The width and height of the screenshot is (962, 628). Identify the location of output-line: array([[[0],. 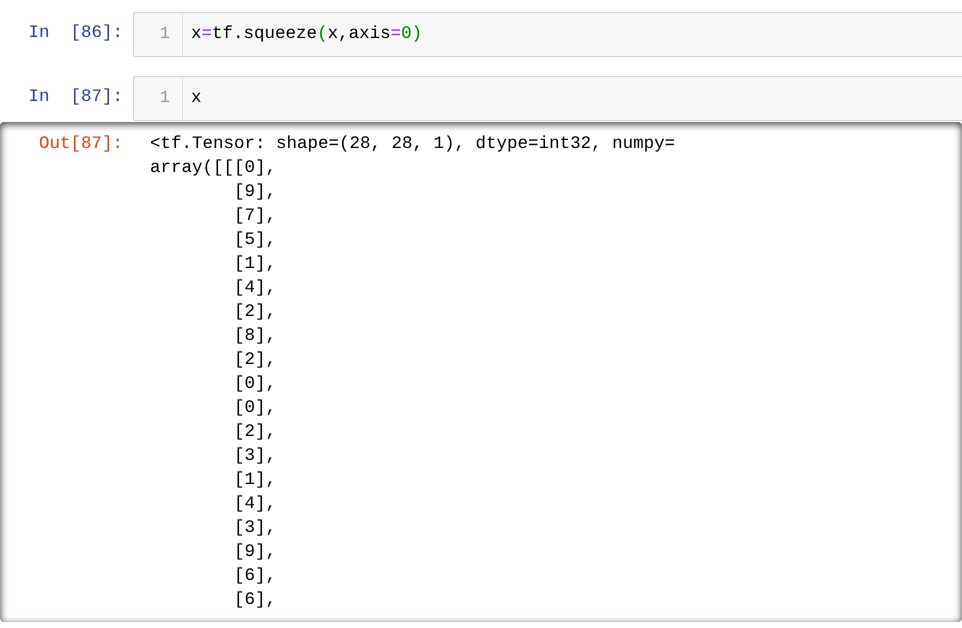
(214, 168).